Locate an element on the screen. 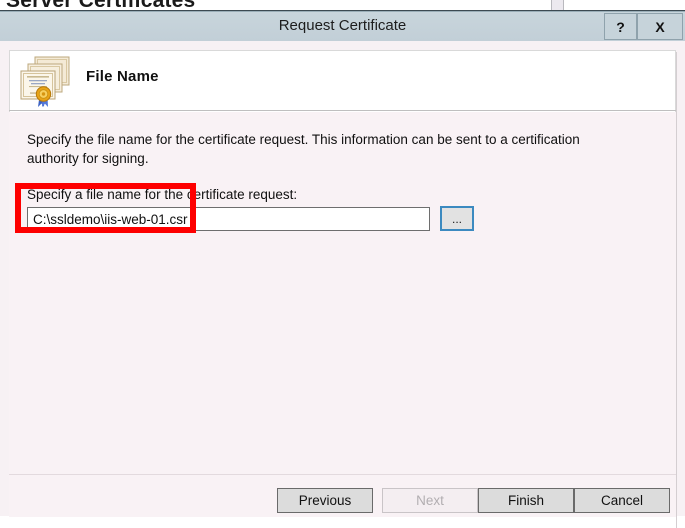 The width and height of the screenshot is (685, 528). cancel-button: Cancel is located at coordinates (622, 500).